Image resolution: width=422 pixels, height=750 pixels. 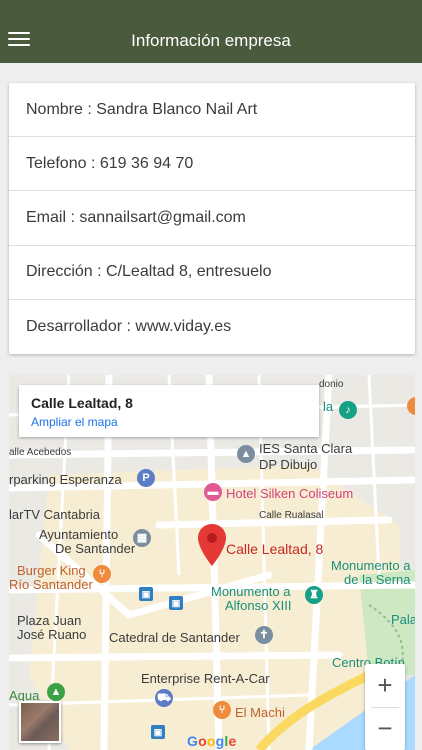 What do you see at coordinates (55, 514) in the screenshot?
I see `map-label-lartv: larTV Cantabria` at bounding box center [55, 514].